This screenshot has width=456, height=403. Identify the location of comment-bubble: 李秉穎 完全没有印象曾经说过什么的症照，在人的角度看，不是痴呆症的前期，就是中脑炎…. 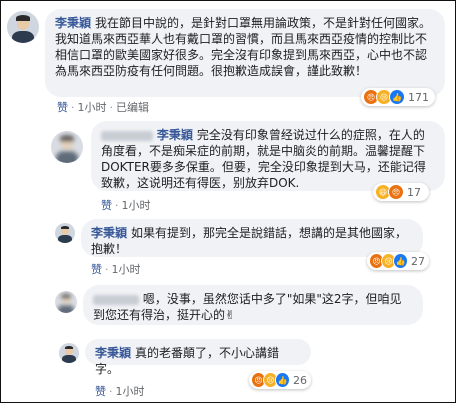
(268, 156).